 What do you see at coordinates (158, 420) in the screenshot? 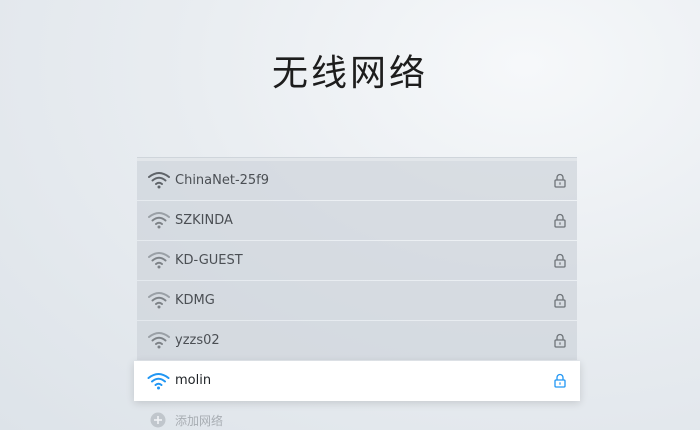
I see `plus-circle-icon` at bounding box center [158, 420].